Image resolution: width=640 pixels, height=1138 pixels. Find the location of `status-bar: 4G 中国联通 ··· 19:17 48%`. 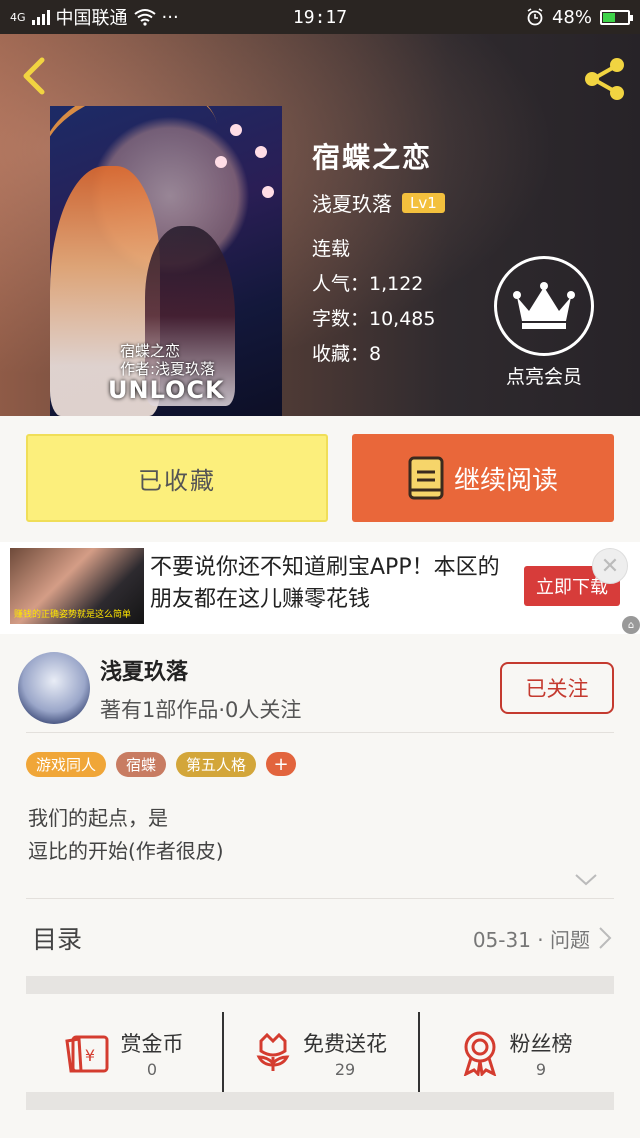

status-bar: 4G 中国联通 ··· 19:17 48% is located at coordinates (320, 17).